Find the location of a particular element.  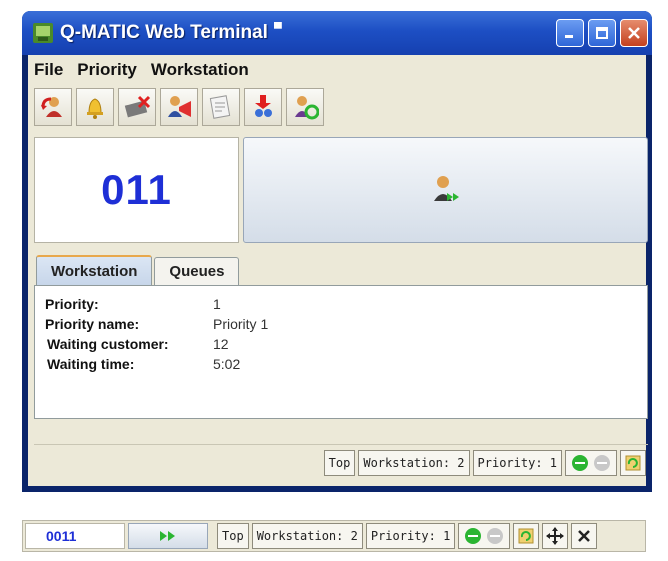

minimize-button is located at coordinates (570, 33).